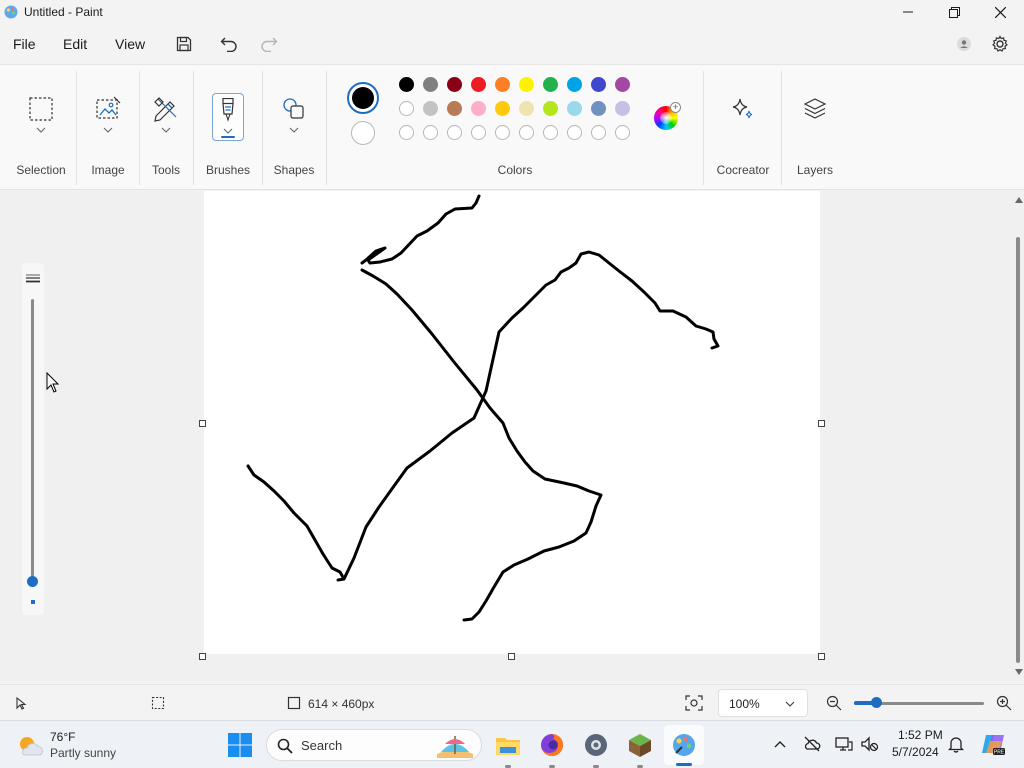 The image size is (1024, 768). I want to click on minimize-button, so click(908, 12).